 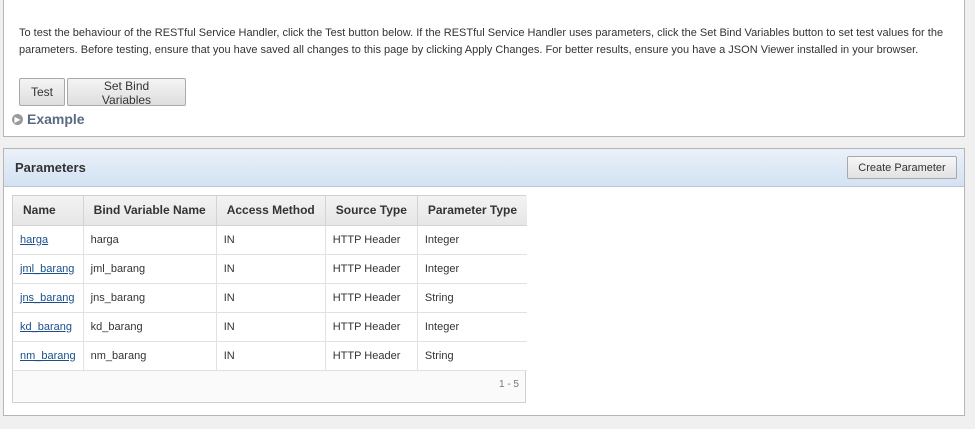 What do you see at coordinates (42, 92) in the screenshot?
I see `test-button: Test` at bounding box center [42, 92].